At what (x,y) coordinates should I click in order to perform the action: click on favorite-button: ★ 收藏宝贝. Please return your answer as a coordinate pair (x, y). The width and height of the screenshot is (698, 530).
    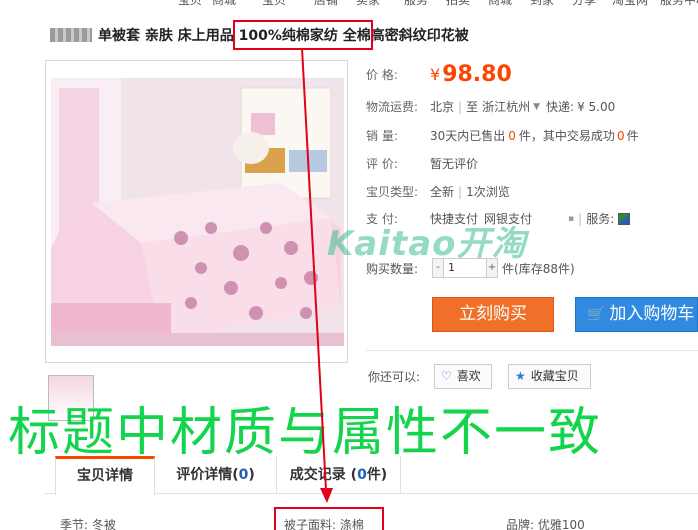
    Looking at the image, I should click on (549, 376).